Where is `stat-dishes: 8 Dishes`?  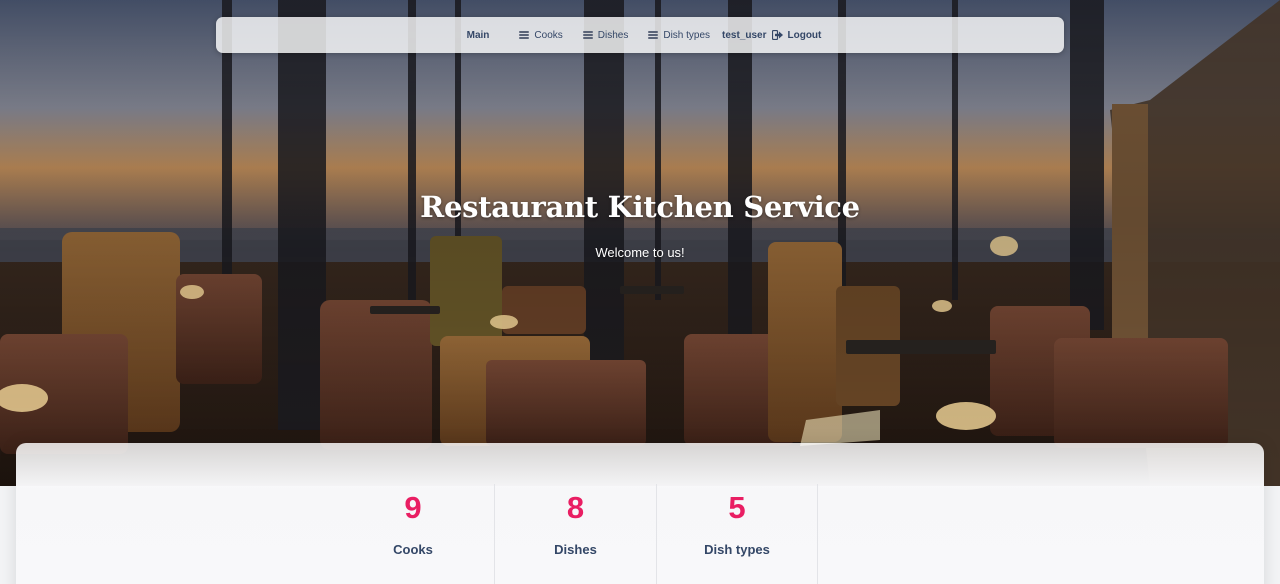 stat-dishes: 8 Dishes is located at coordinates (575, 534).